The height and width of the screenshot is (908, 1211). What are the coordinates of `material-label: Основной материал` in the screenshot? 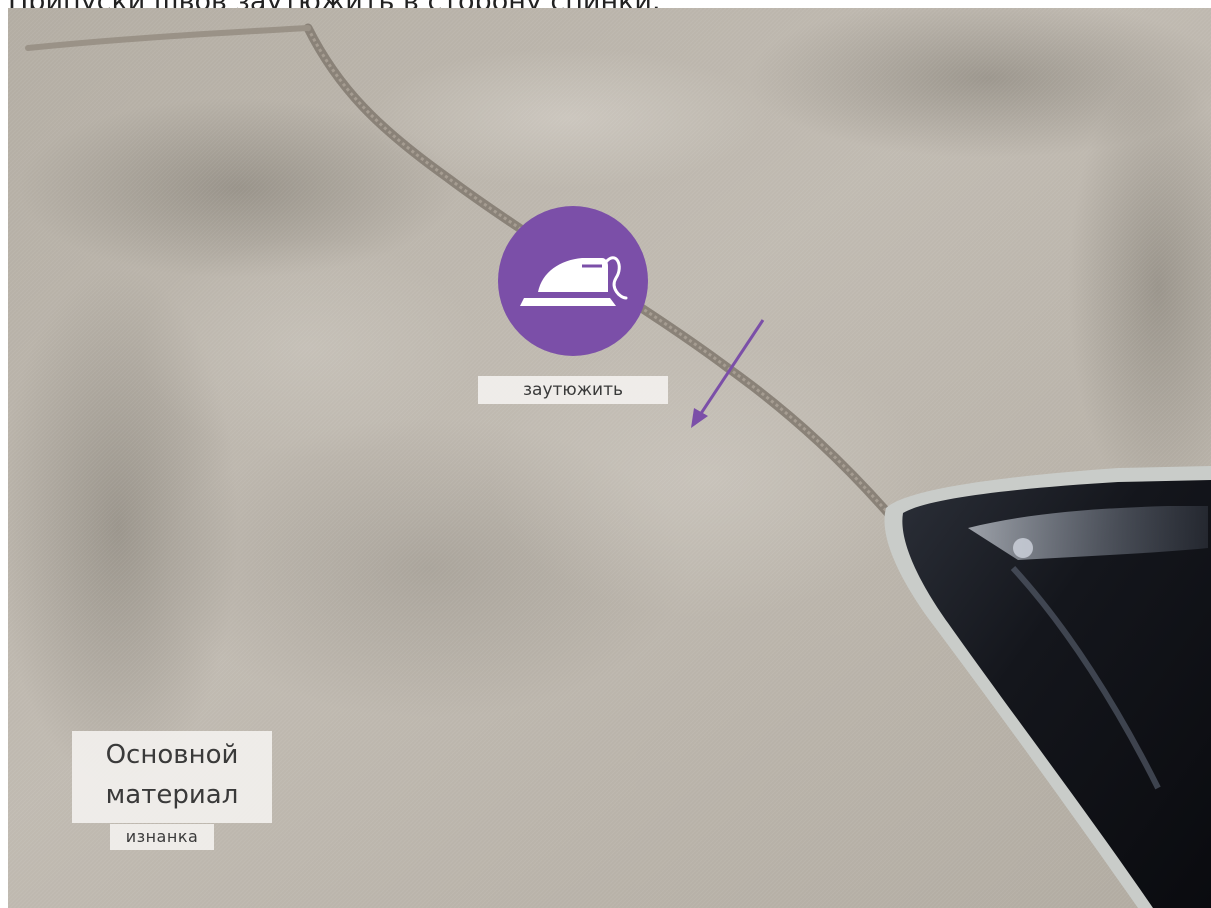 It's located at (172, 777).